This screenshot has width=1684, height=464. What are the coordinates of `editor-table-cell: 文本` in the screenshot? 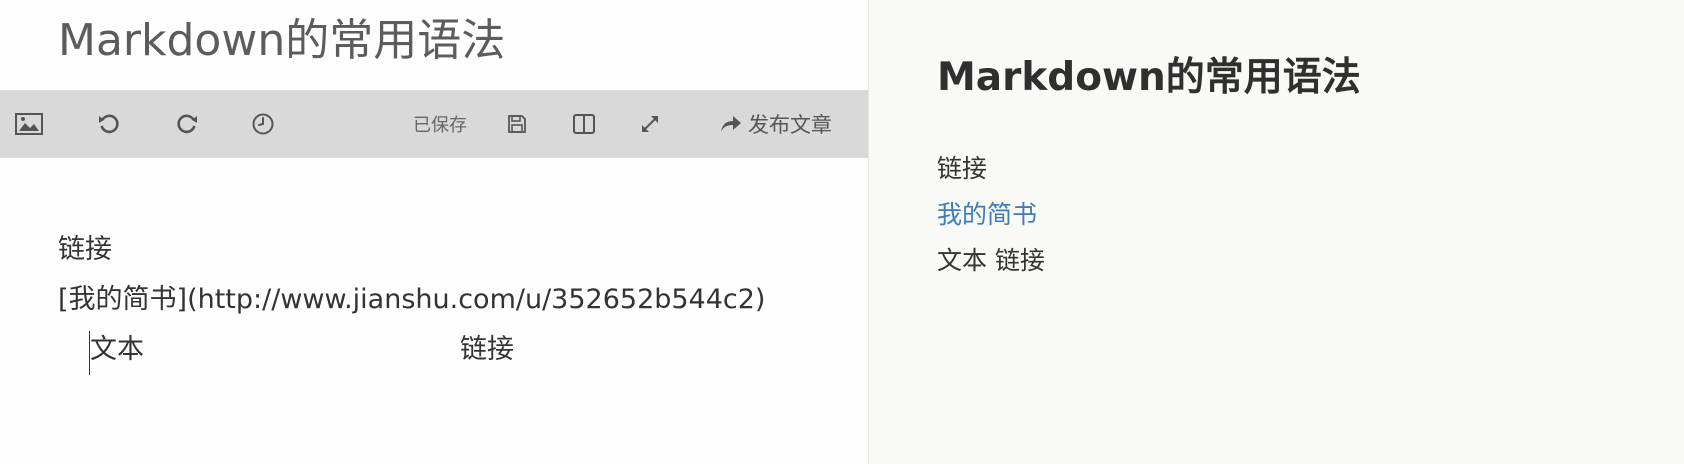 It's located at (117, 349).